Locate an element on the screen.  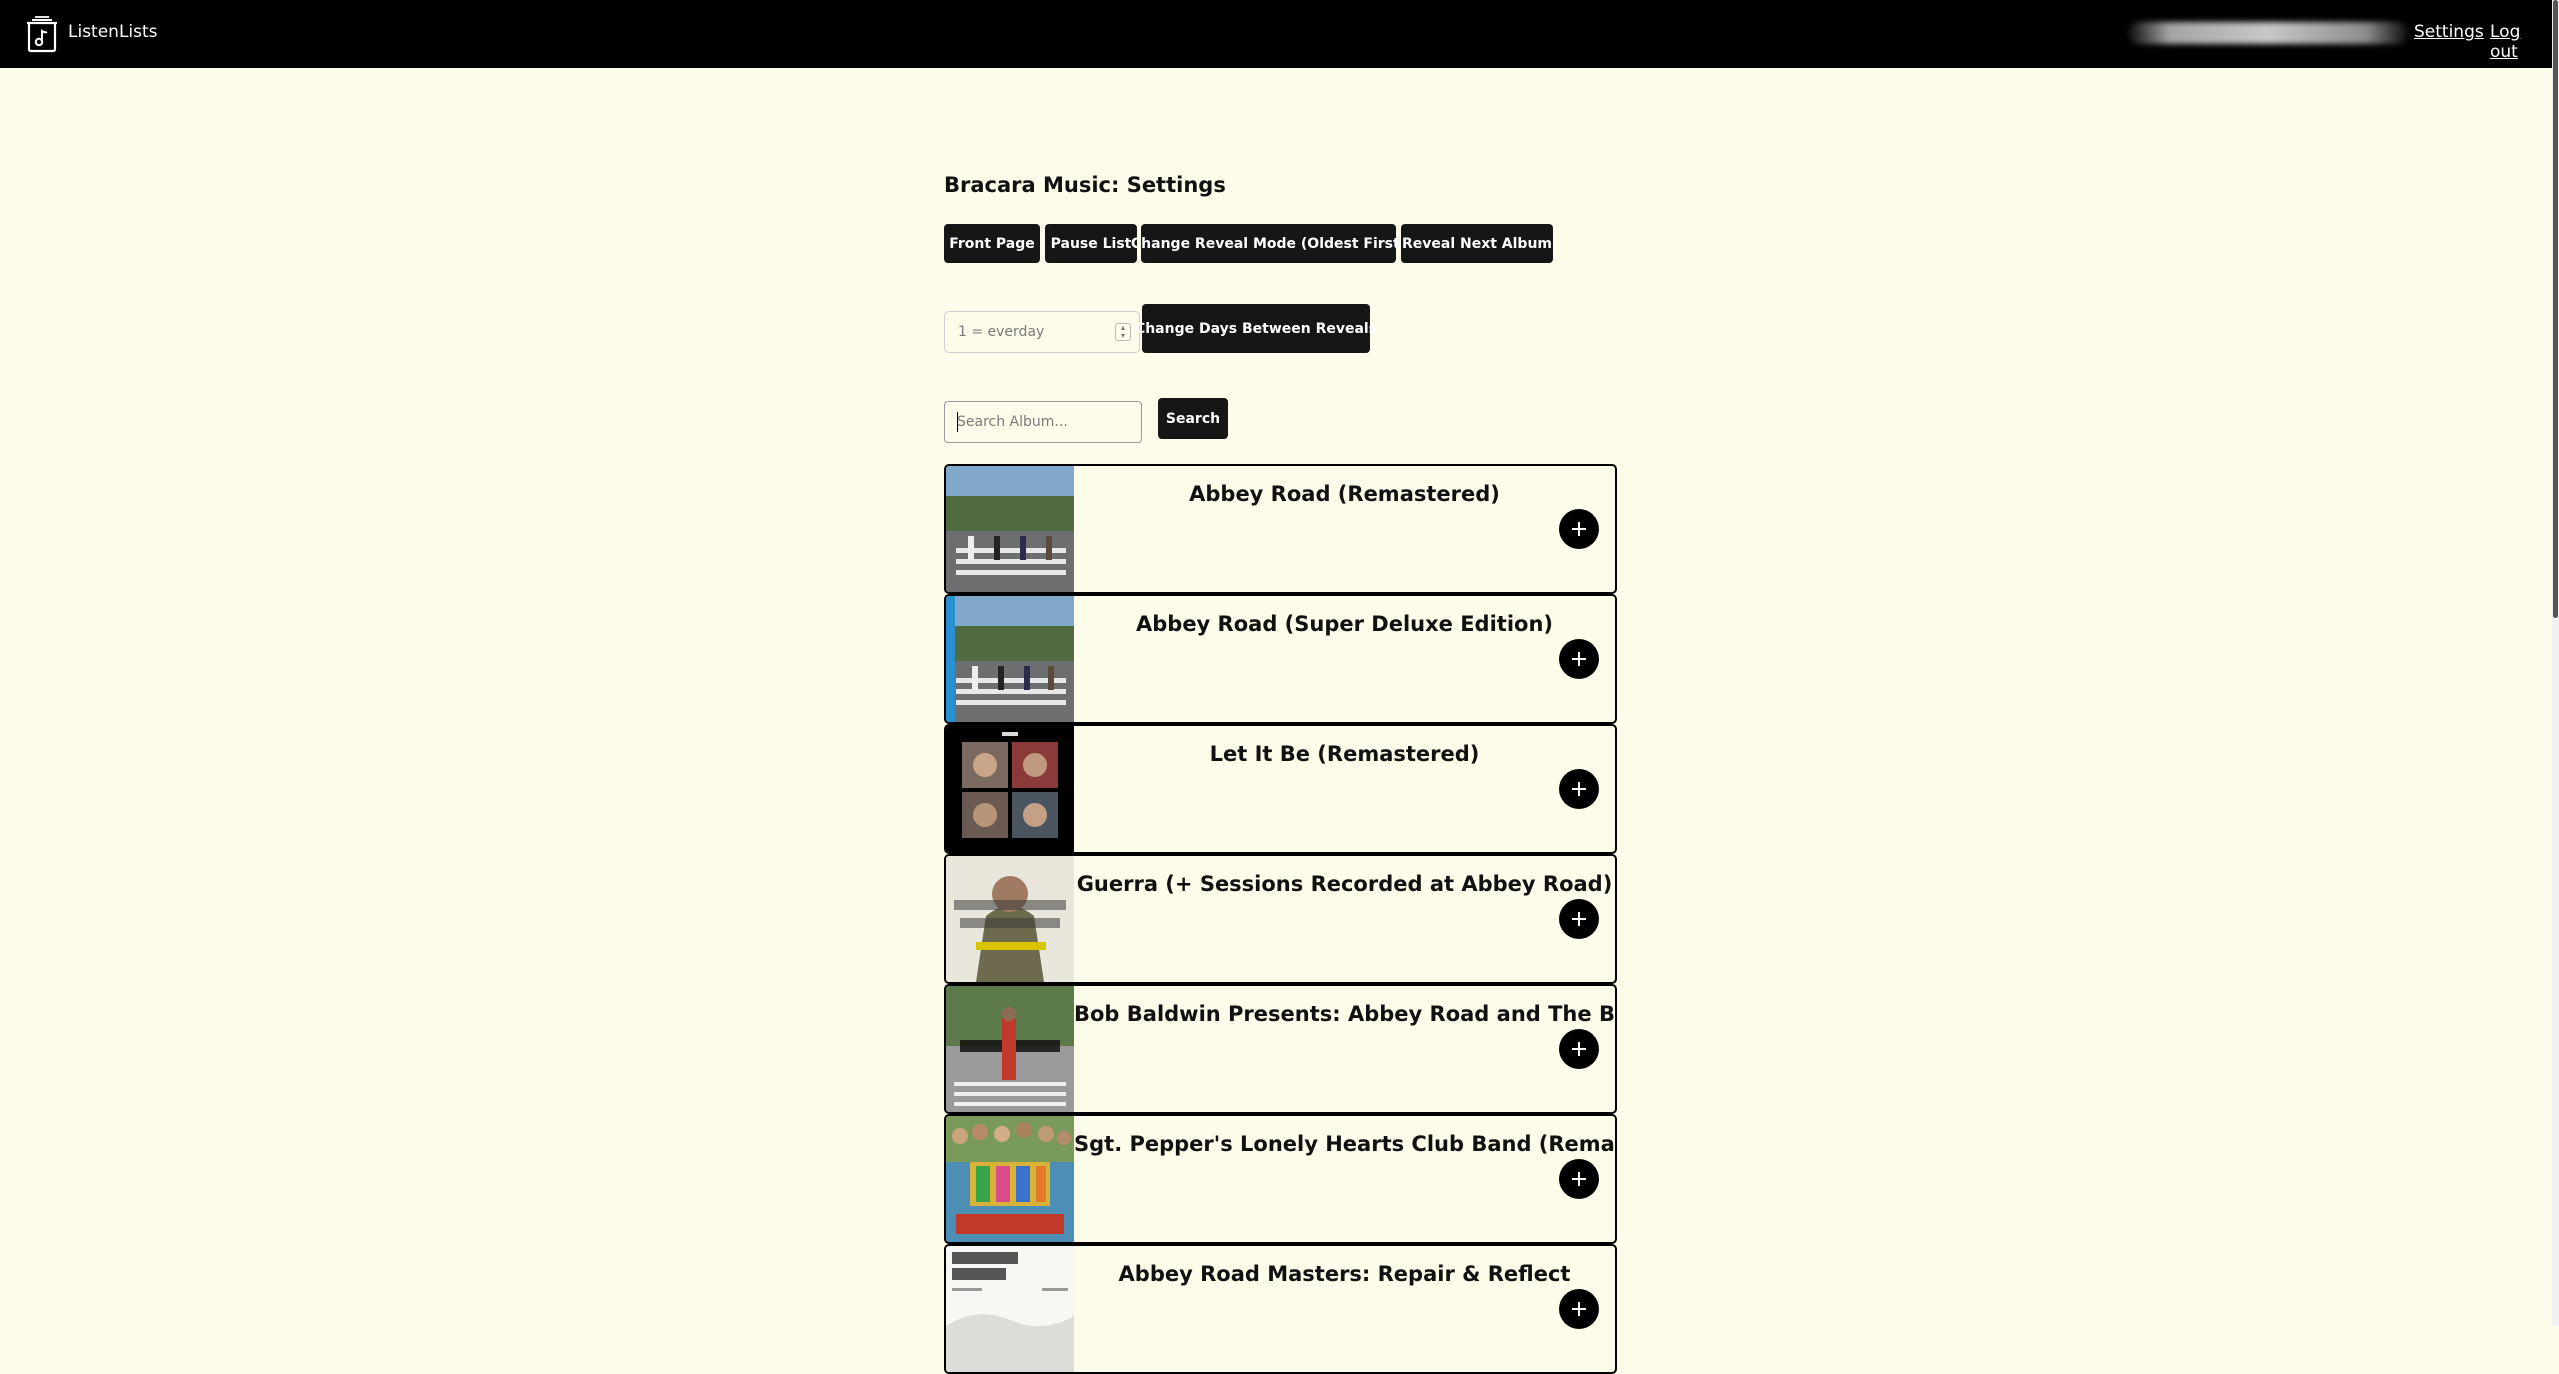
album-title: Let It Be (Remastered) is located at coordinates (1344, 754).